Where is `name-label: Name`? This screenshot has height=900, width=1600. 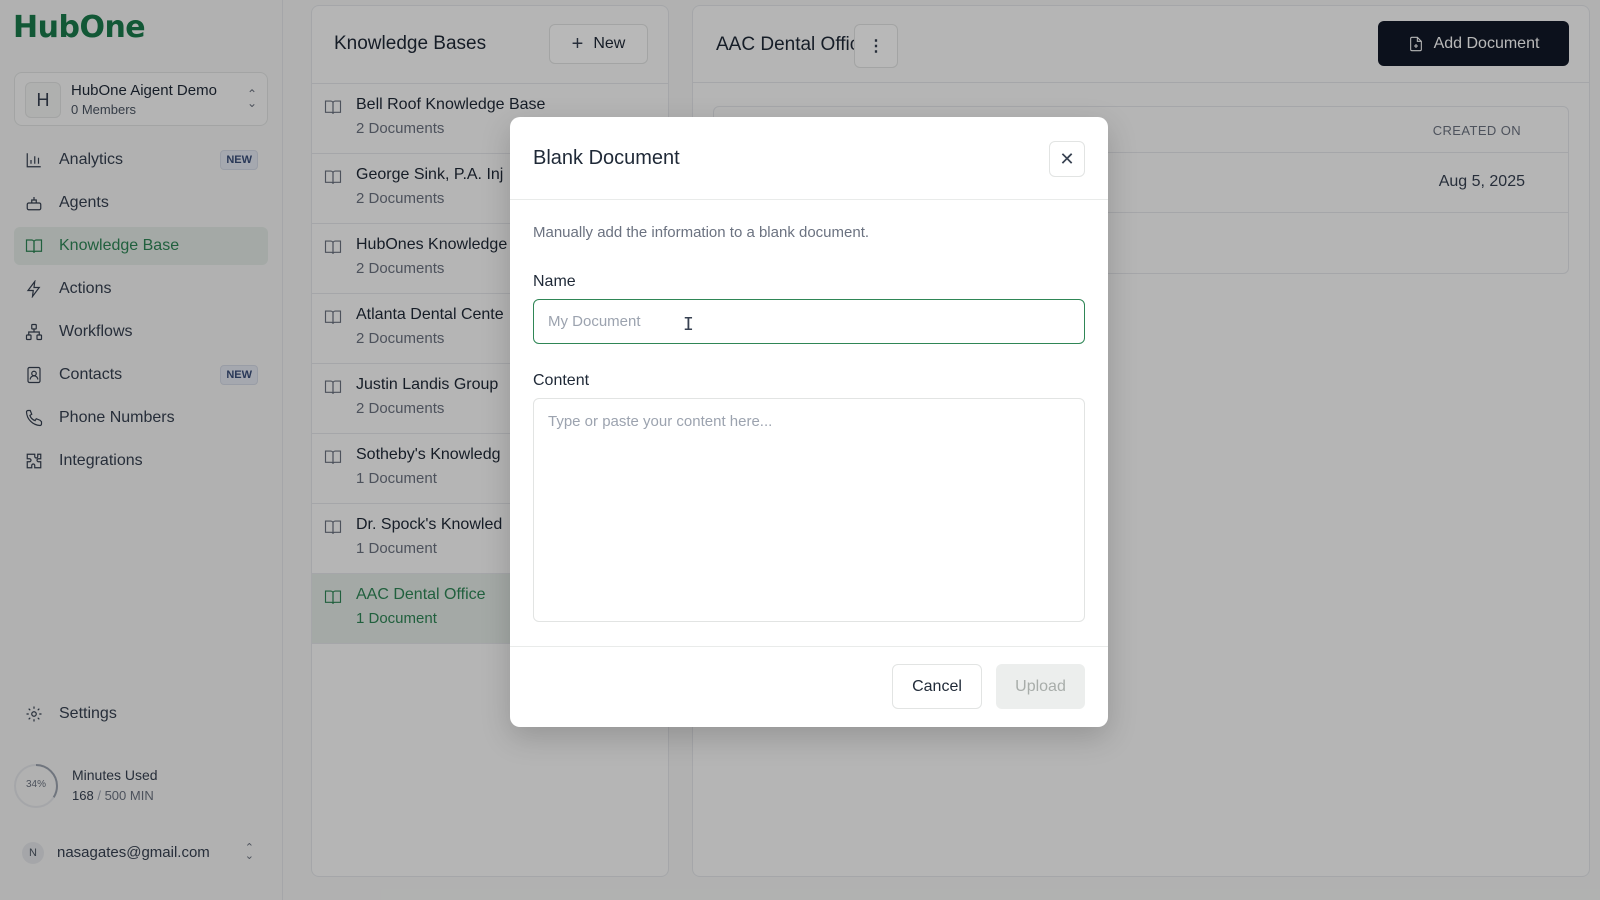
name-label: Name is located at coordinates (554, 281).